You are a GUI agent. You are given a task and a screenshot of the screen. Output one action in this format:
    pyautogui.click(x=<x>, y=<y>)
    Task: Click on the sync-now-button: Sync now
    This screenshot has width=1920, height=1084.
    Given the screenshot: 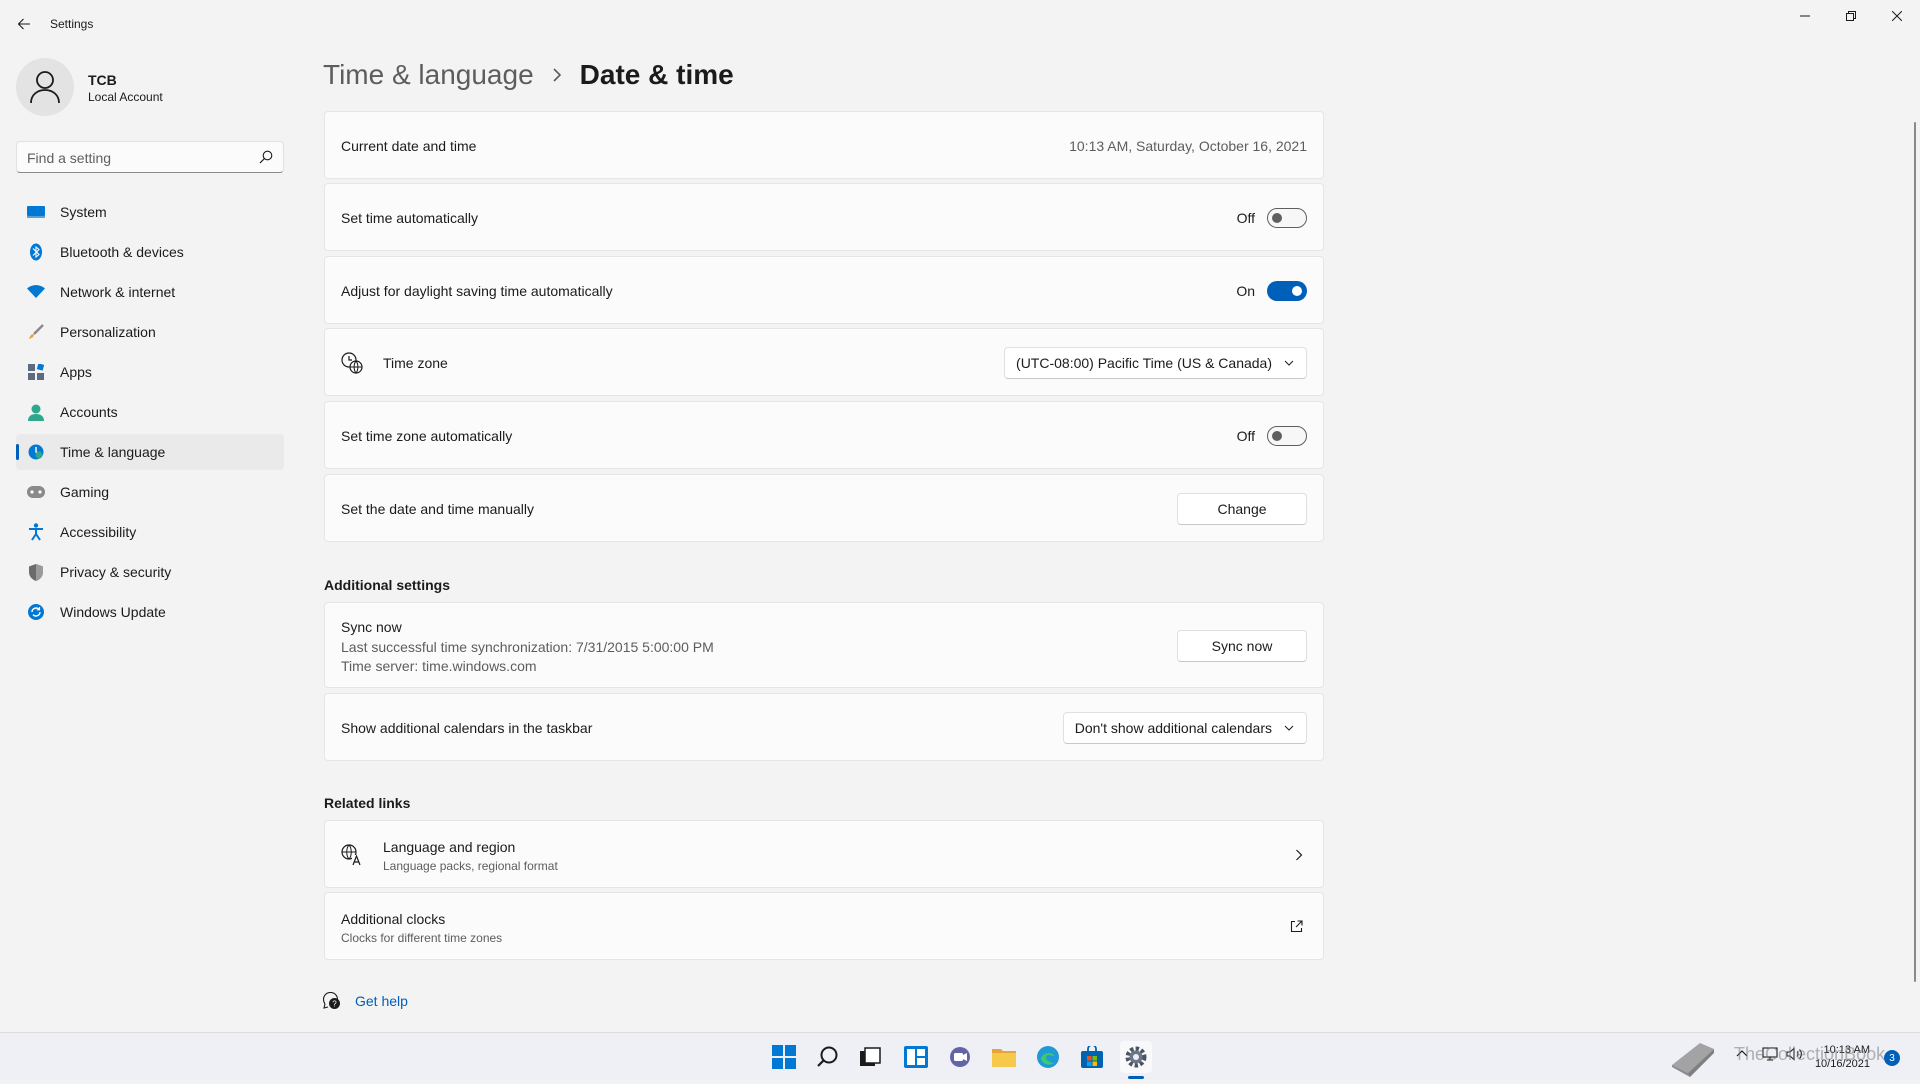 What is the action you would take?
    pyautogui.click(x=1242, y=646)
    